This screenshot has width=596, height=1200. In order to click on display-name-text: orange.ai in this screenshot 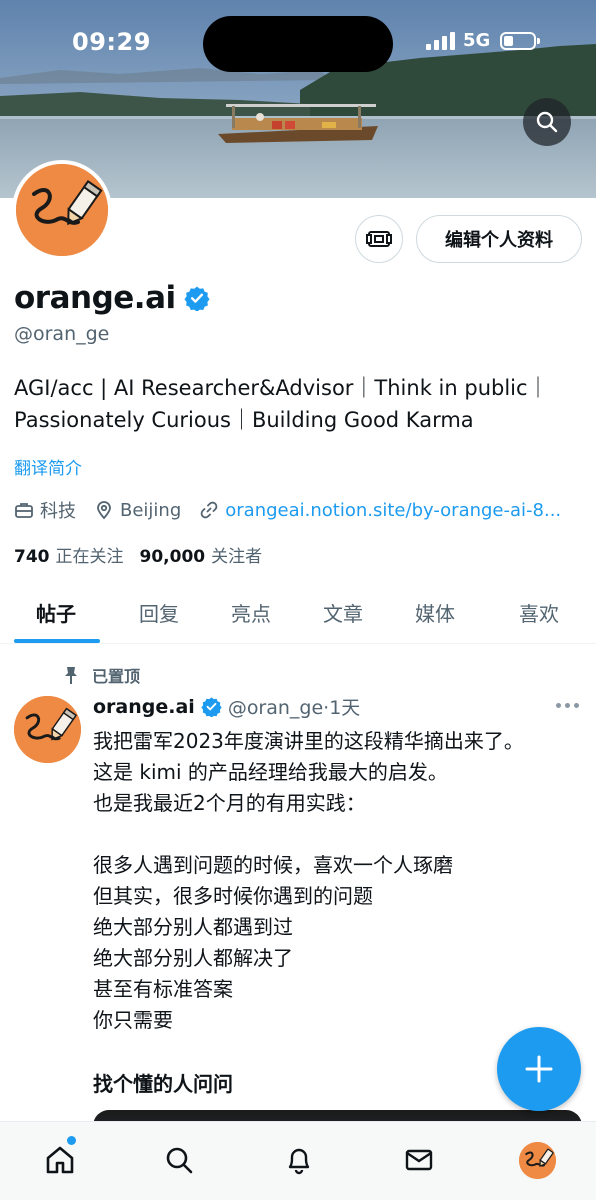, I will do `click(95, 298)`.